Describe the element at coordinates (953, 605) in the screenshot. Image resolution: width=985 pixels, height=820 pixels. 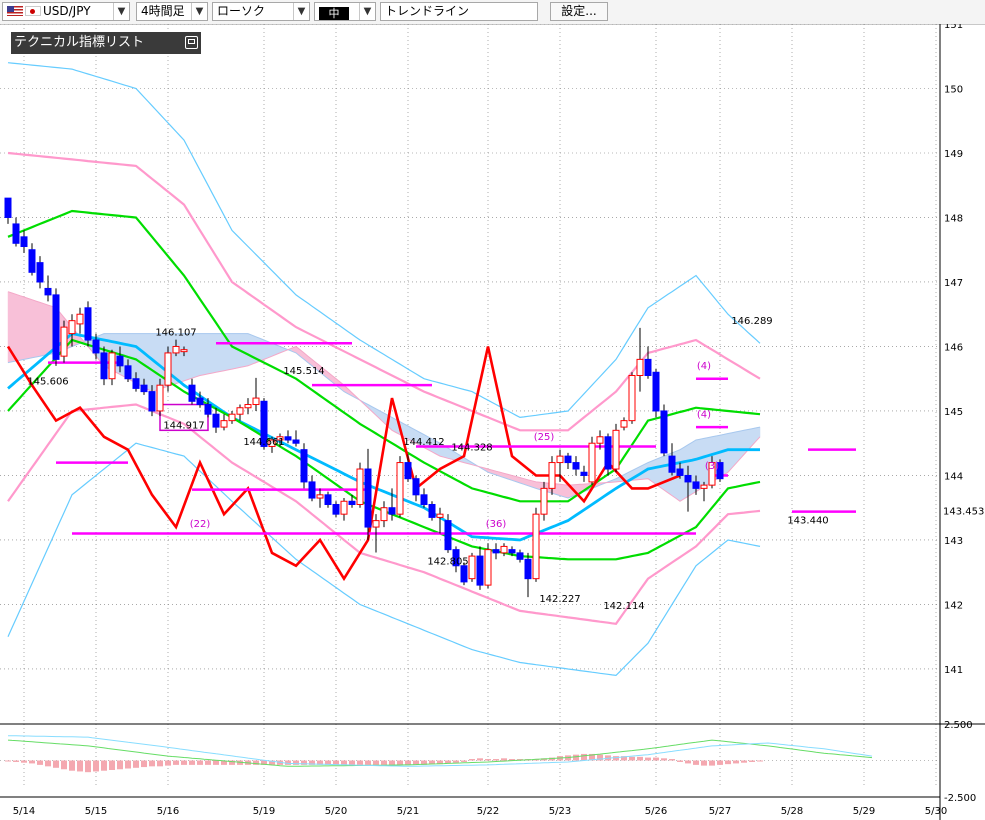
I see `y-tick-label: 142` at that location.